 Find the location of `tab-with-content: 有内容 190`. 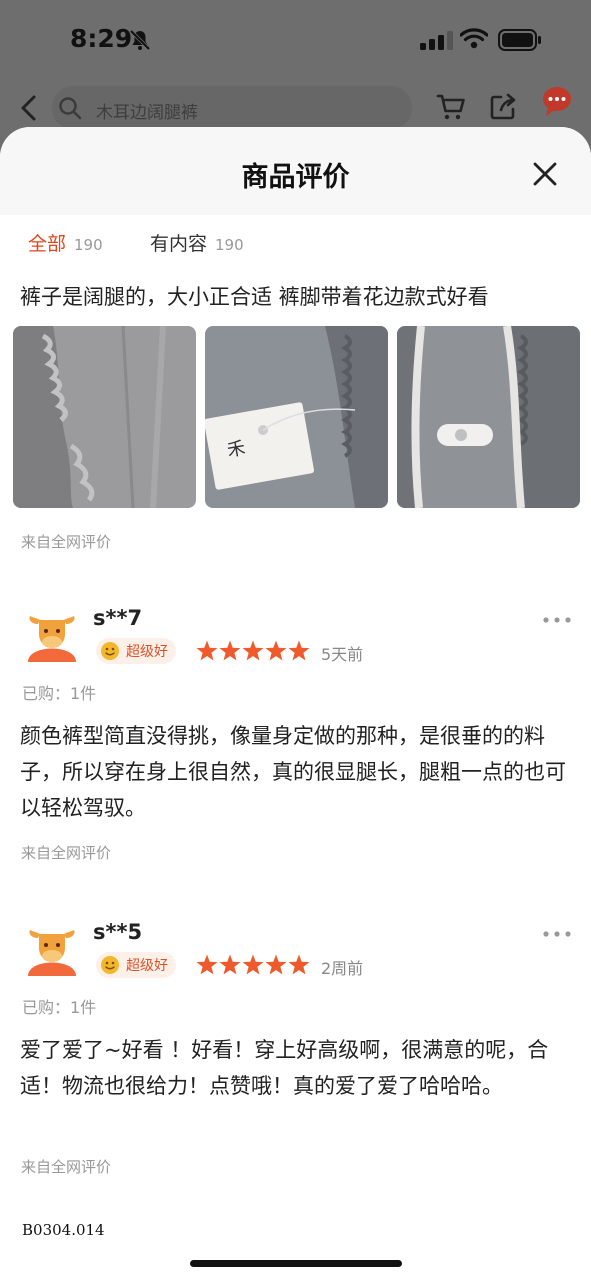

tab-with-content: 有内容 190 is located at coordinates (197, 242).